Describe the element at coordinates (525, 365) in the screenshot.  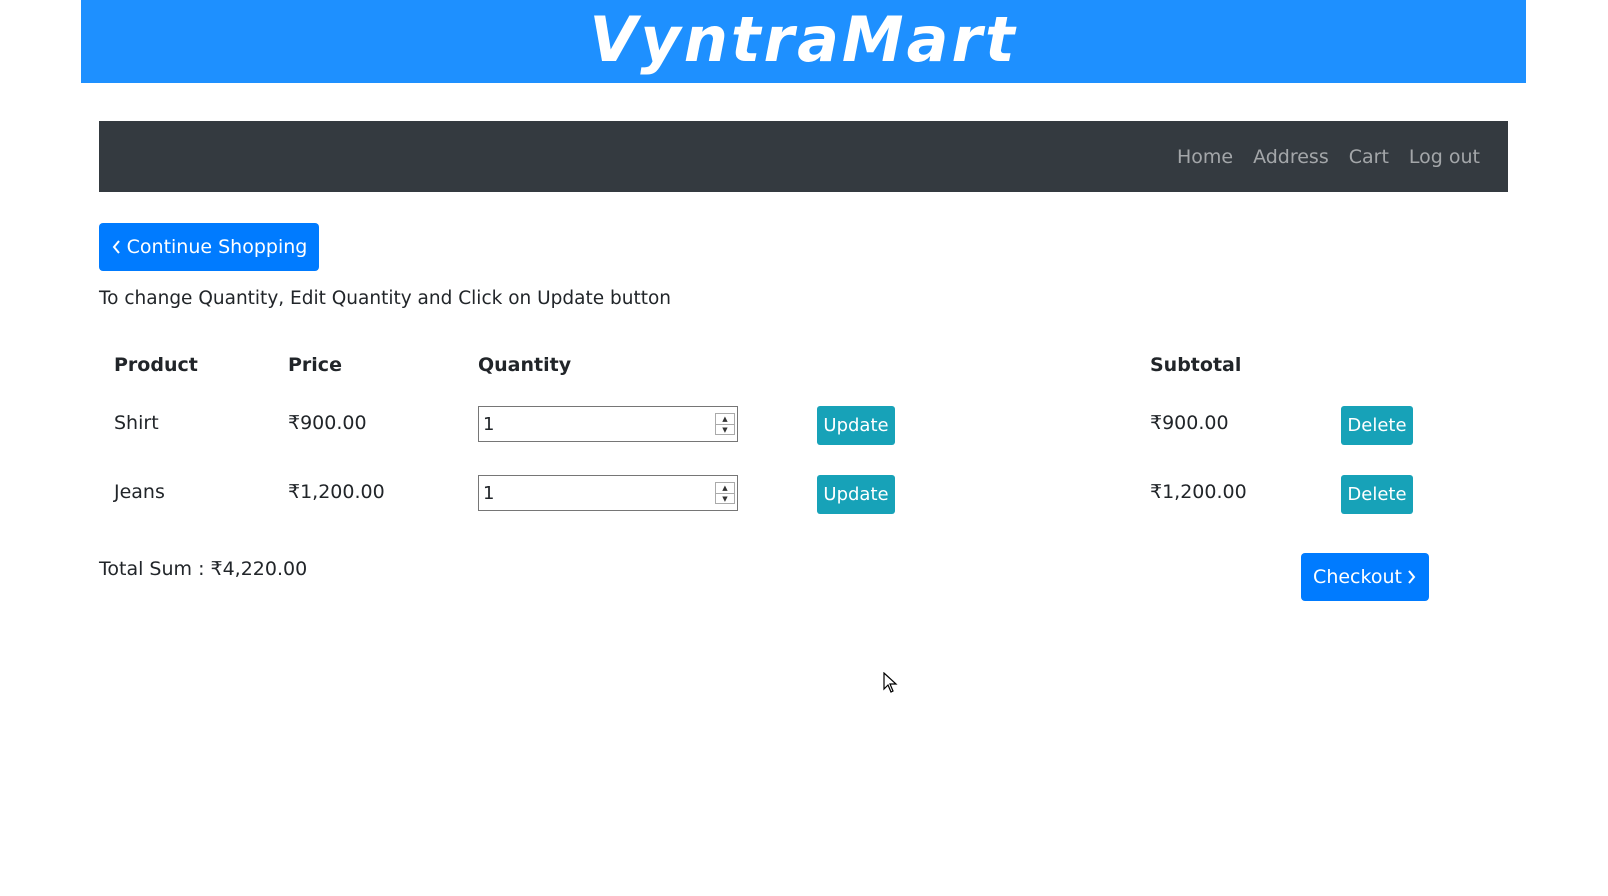
I see `header-quantity: Quantity` at that location.